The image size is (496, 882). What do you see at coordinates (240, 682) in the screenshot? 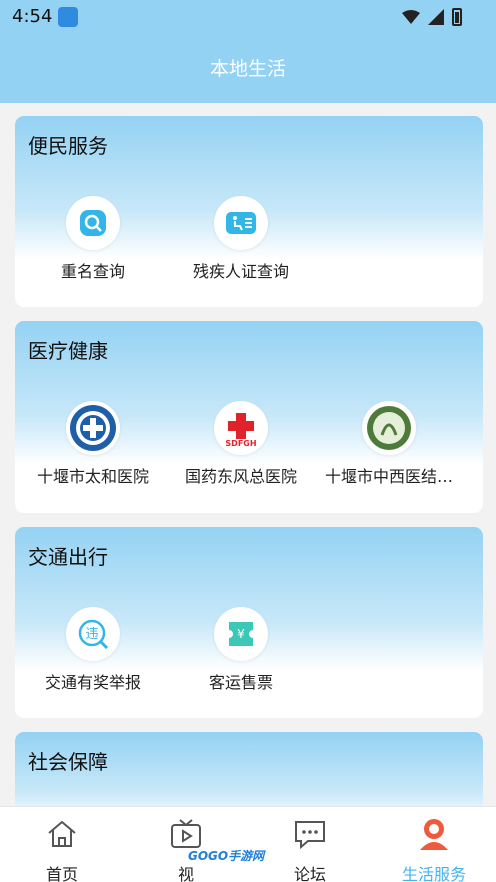
I see `service-item-label: 客运售票` at bounding box center [240, 682].